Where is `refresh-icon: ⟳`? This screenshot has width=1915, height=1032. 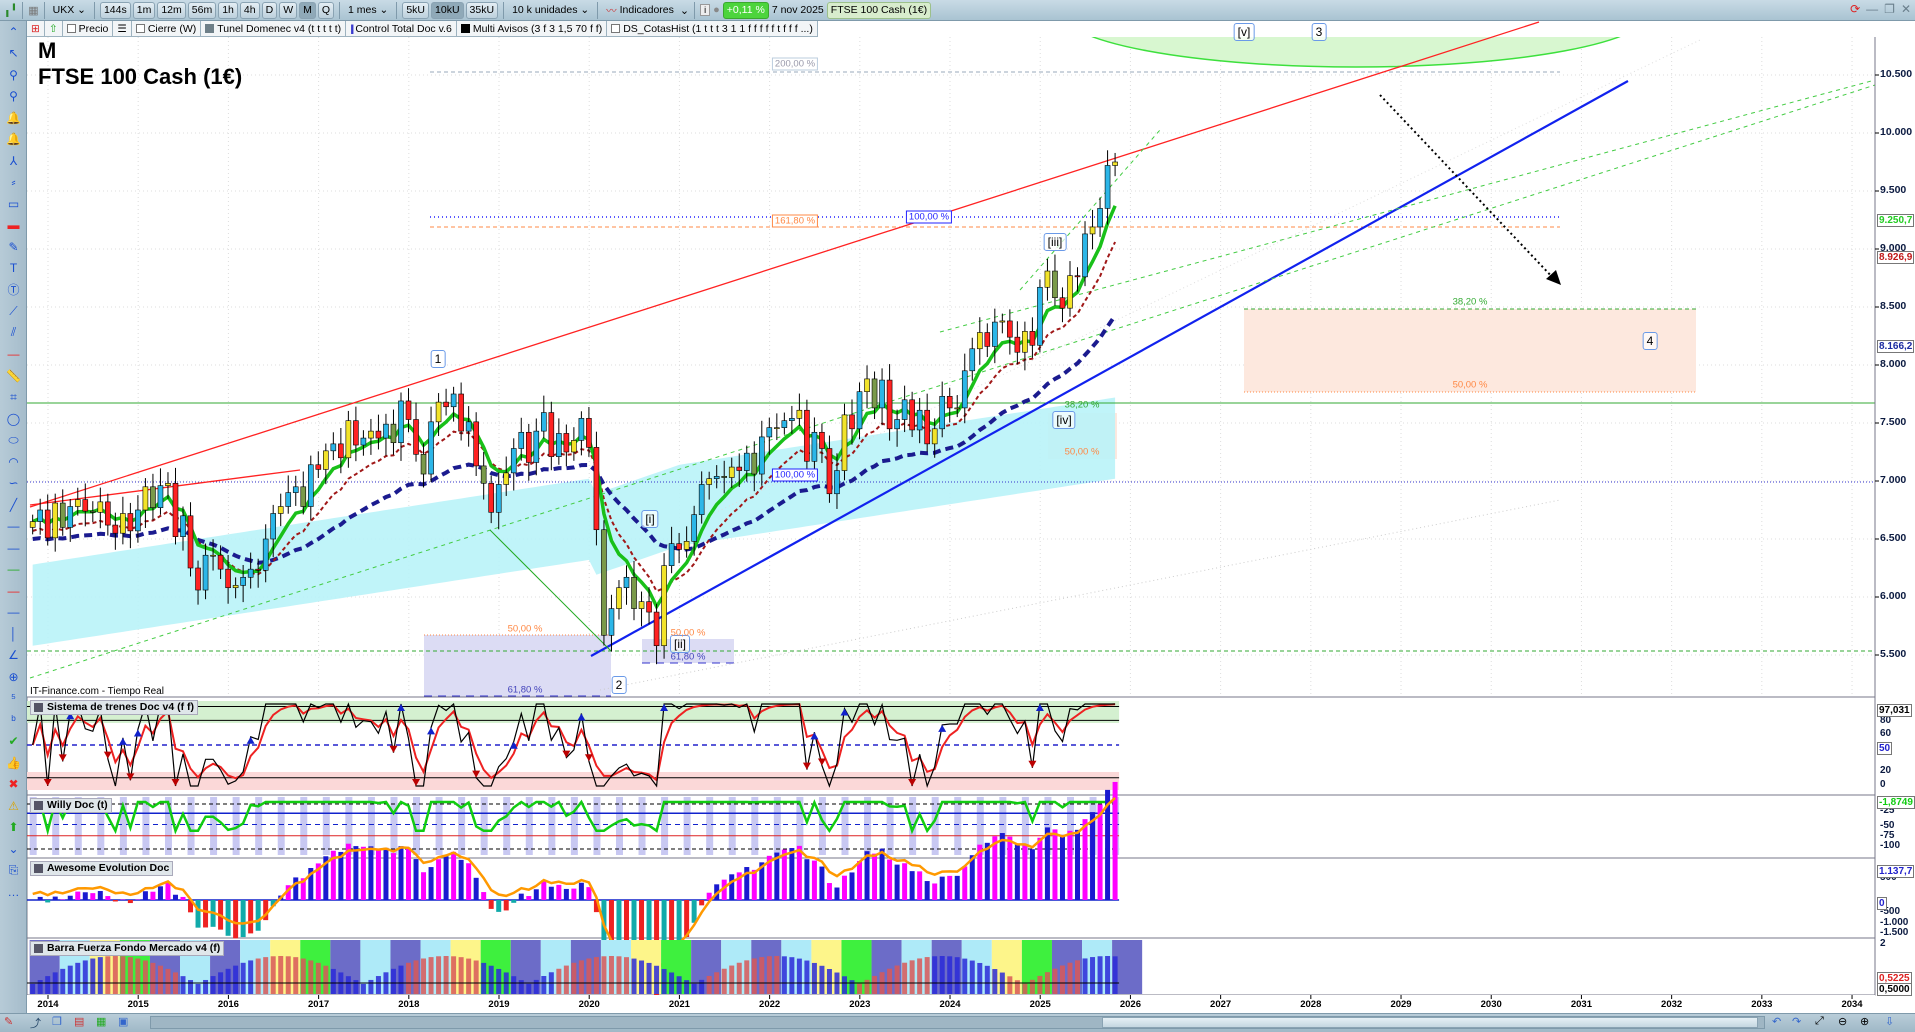
refresh-icon: ⟳ is located at coordinates (1855, 9).